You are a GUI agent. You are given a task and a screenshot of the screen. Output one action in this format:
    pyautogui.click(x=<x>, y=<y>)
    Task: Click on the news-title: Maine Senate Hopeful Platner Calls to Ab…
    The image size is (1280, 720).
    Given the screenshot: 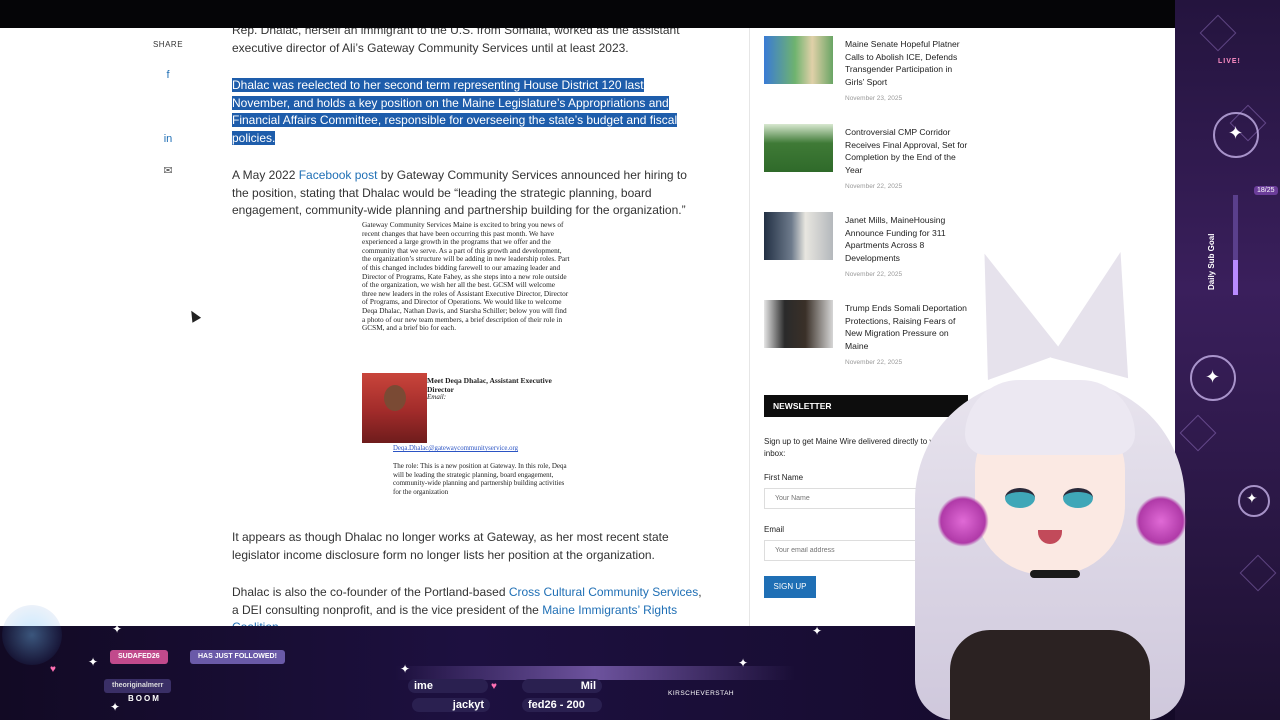 What is the action you would take?
    pyautogui.click(x=907, y=63)
    